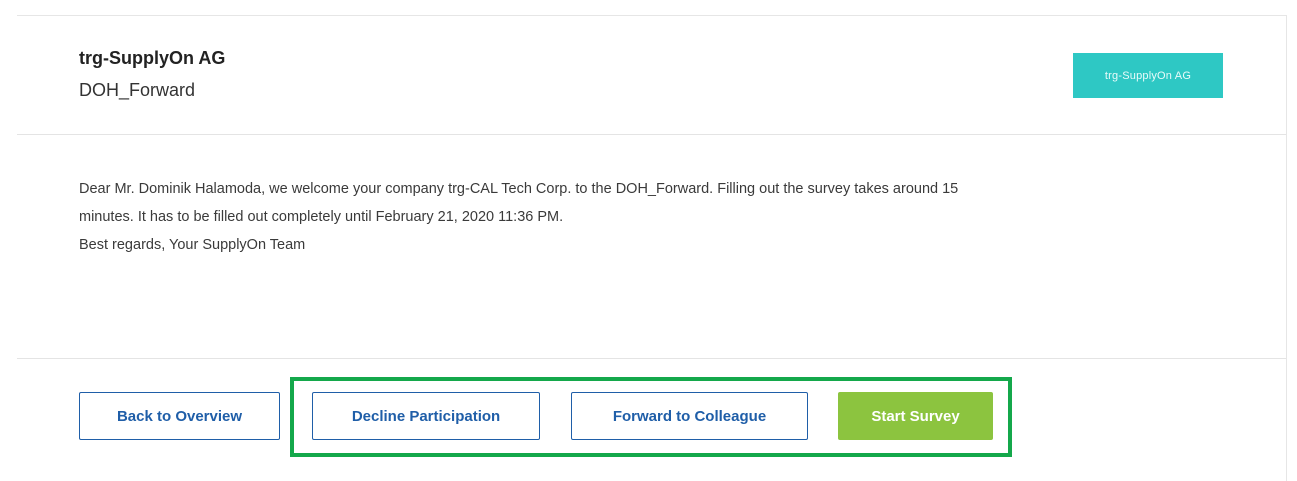  What do you see at coordinates (426, 416) in the screenshot?
I see `decline-participation-button: Decline Participation` at bounding box center [426, 416].